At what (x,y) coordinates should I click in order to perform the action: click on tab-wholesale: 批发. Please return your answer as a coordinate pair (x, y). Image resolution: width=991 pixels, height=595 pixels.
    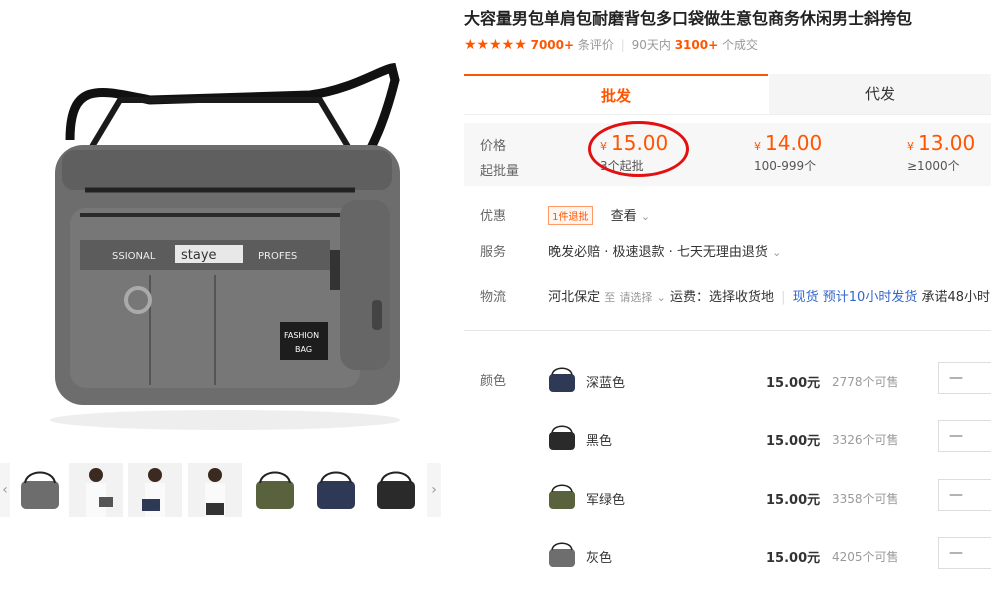
    Looking at the image, I should click on (616, 94).